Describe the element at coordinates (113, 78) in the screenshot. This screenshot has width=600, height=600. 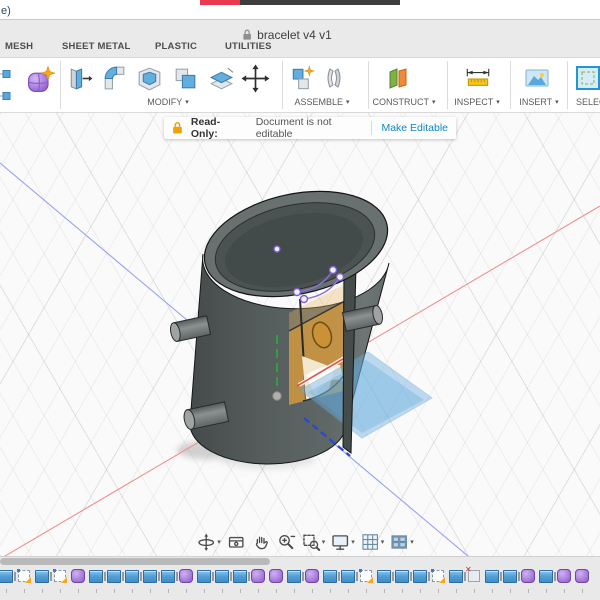
I see `fillet-button` at that location.